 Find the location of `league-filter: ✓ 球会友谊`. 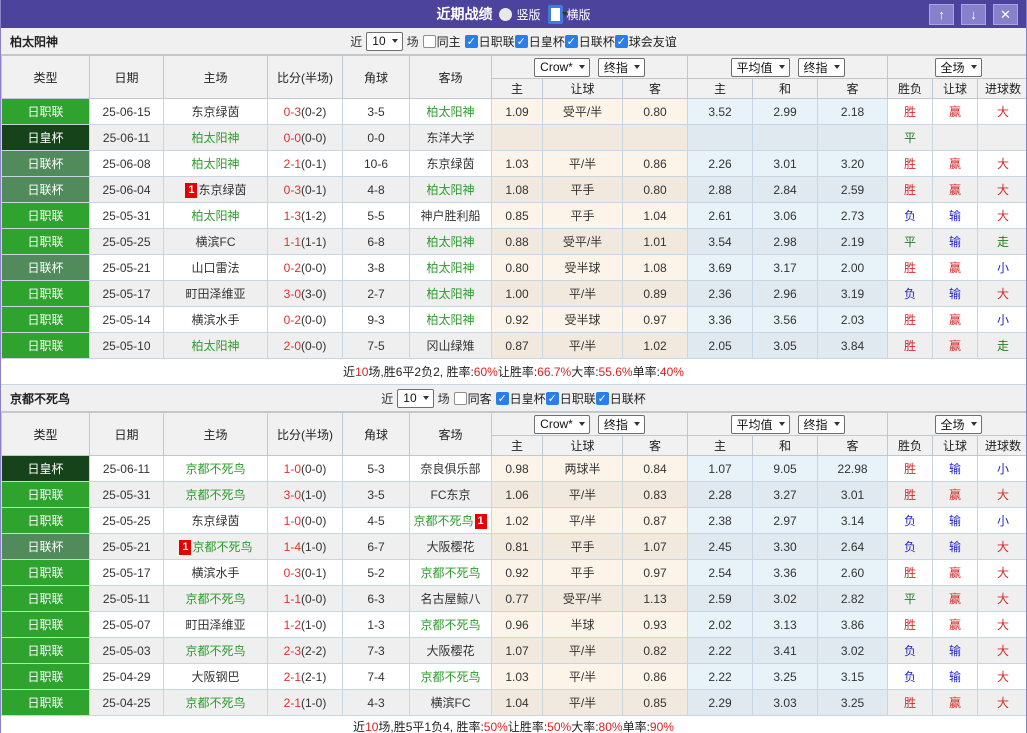

league-filter: ✓ 球会友谊 is located at coordinates (645, 41).